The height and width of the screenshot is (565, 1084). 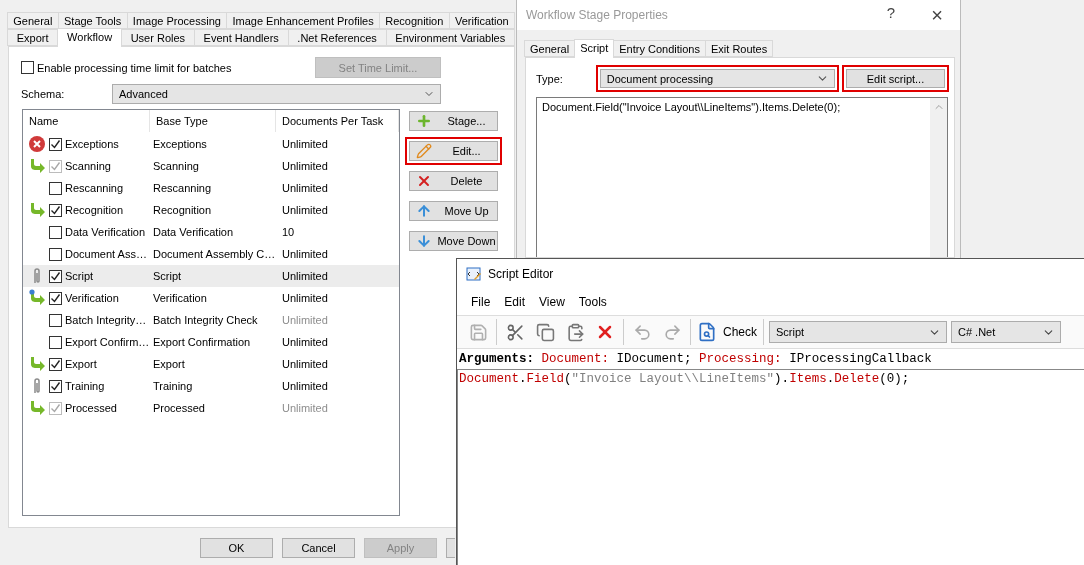 I want to click on arguments-line: Arguments: Document: IDocument; Processing: IProcessingCallback, so click(x=695, y=359).